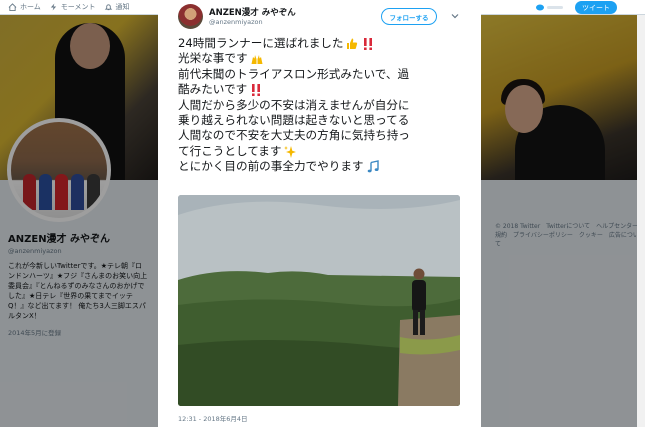 Image resolution: width=645 pixels, height=427 pixels. Describe the element at coordinates (236, 22) in the screenshot. I see `tweet-author-handle: @anzenmiyazon` at that location.